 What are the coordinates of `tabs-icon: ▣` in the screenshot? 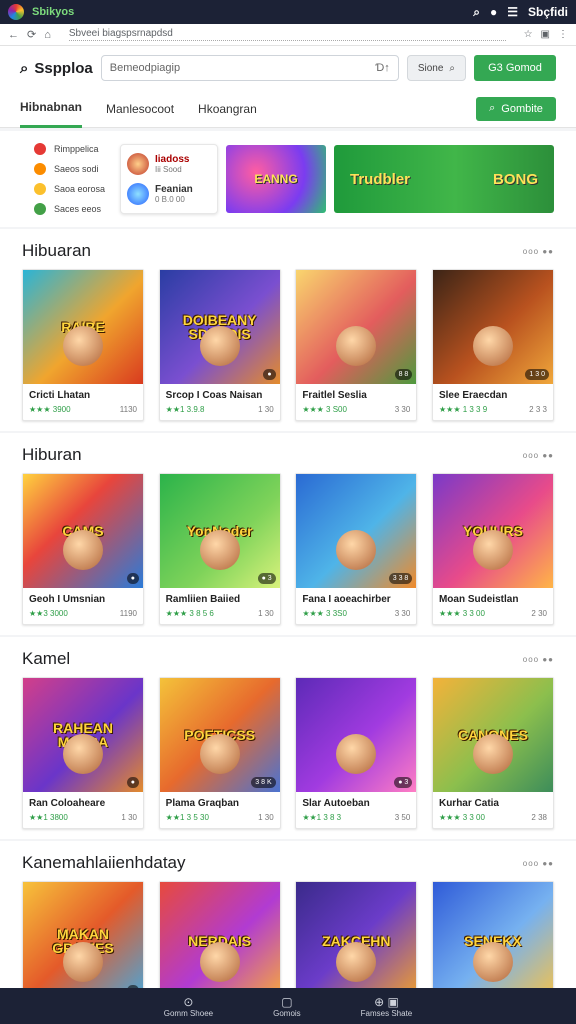 It's located at (545, 34).